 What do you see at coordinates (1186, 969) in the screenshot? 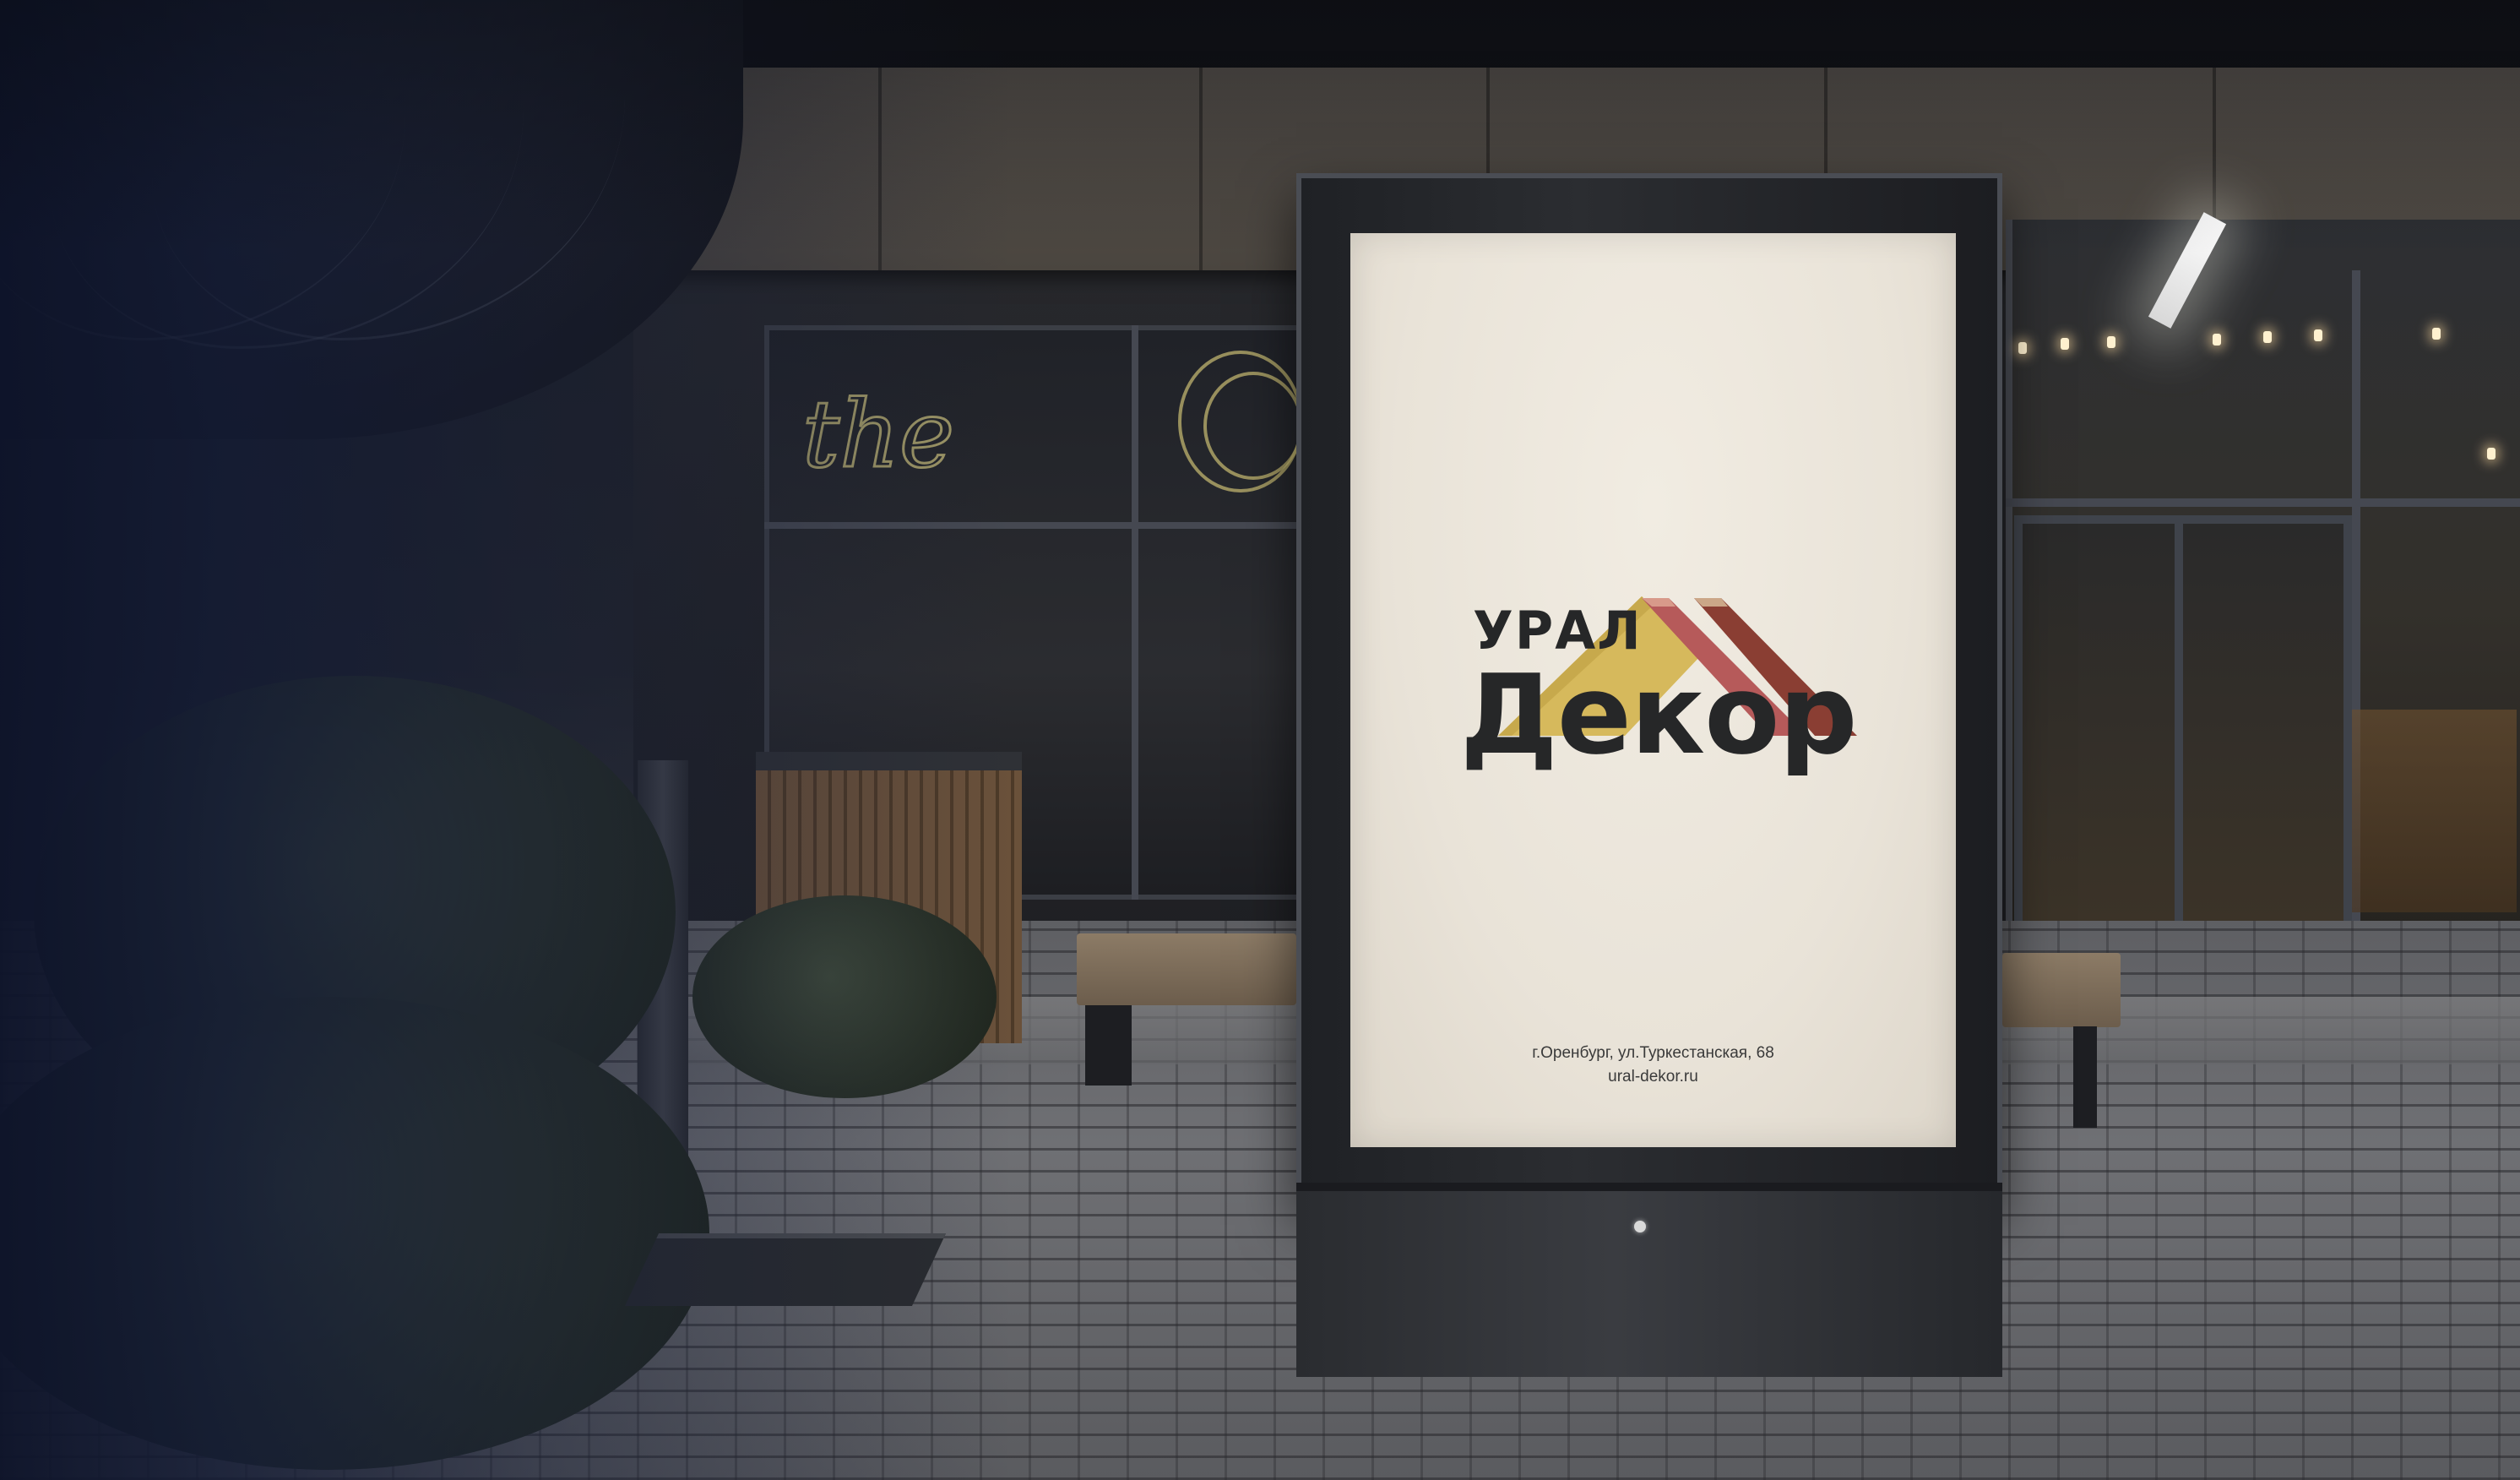
I see `bench-left` at bounding box center [1186, 969].